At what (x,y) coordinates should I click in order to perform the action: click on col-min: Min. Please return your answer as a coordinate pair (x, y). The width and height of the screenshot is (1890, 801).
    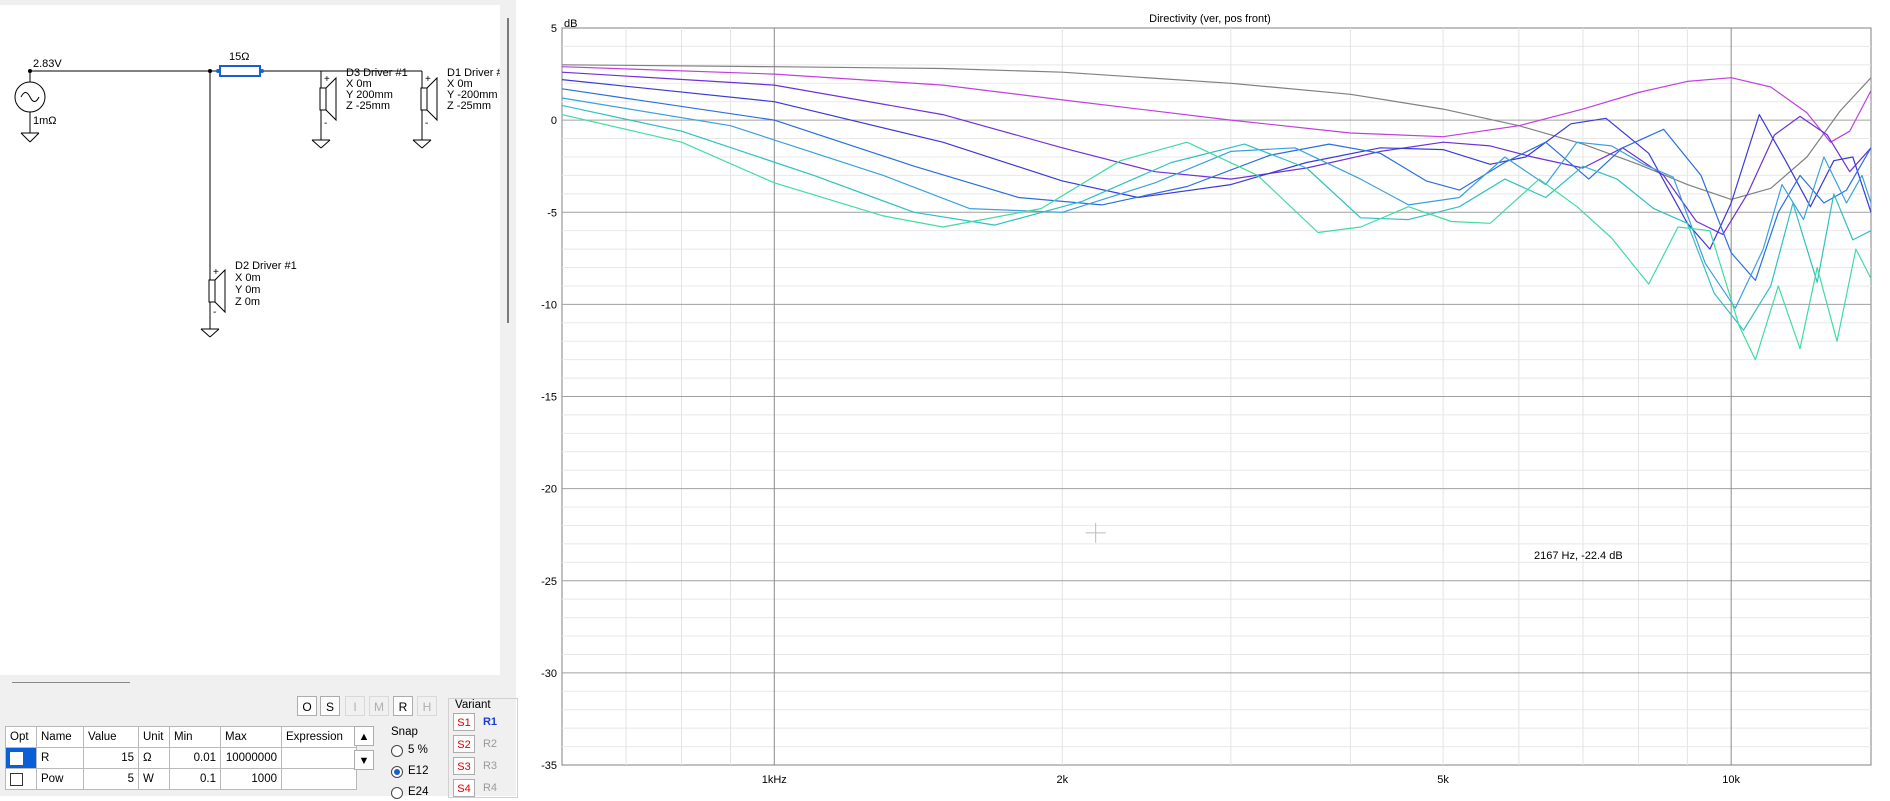
    Looking at the image, I should click on (195, 737).